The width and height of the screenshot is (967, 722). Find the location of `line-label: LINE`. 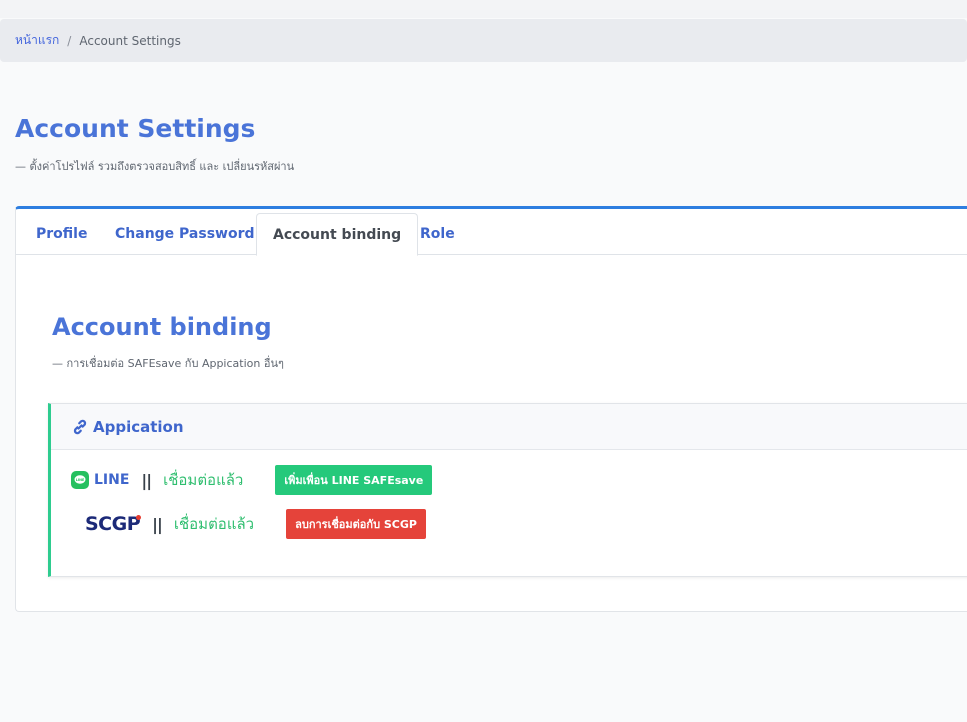

line-label: LINE is located at coordinates (112, 480).